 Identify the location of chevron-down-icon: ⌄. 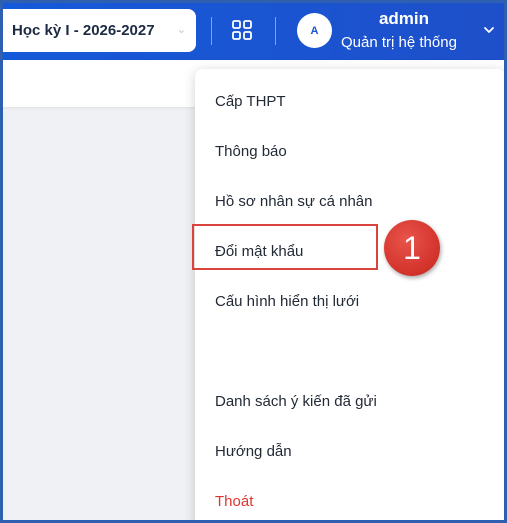
(181, 30).